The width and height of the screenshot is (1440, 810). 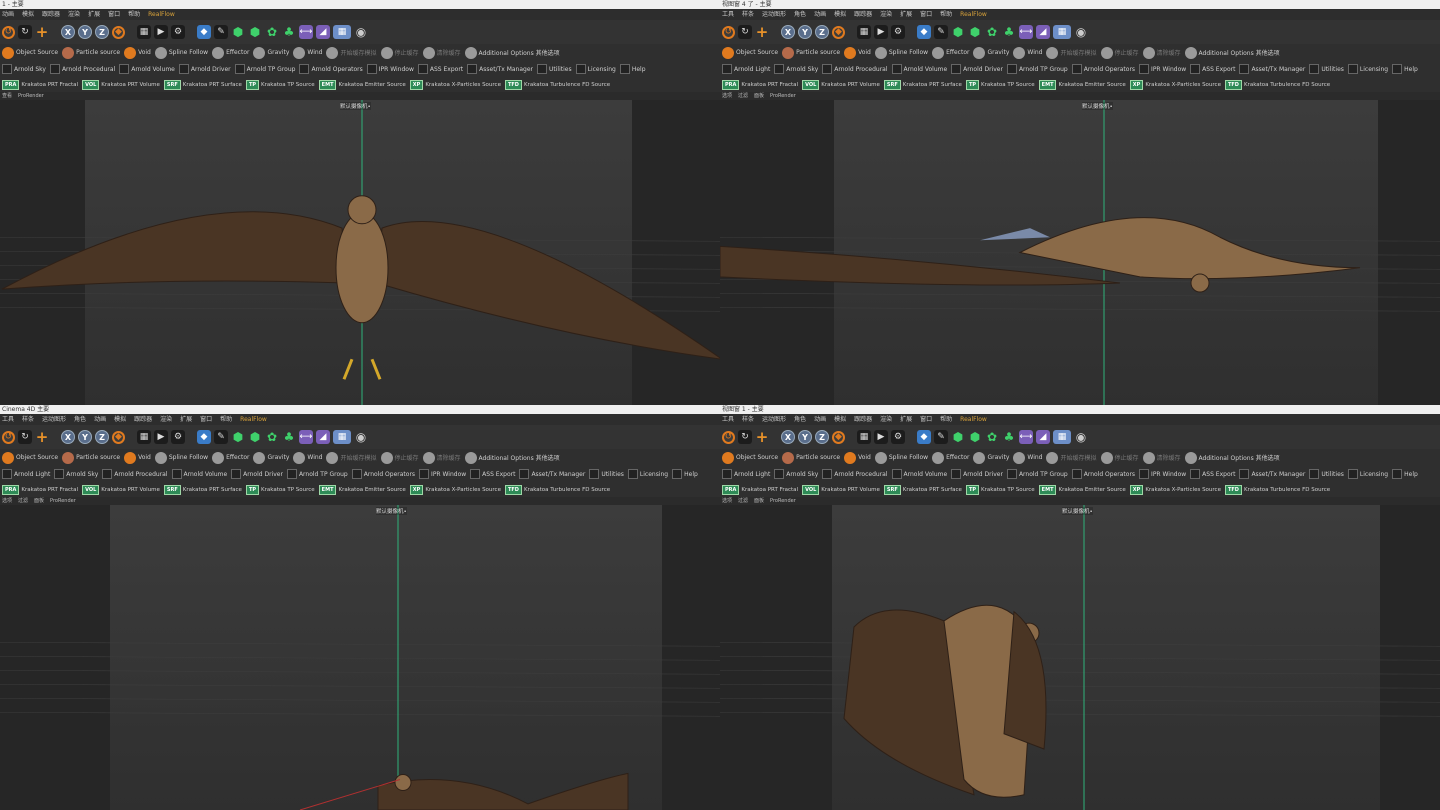 I want to click on viewport-menu-item: 选项, so click(x=7, y=501).